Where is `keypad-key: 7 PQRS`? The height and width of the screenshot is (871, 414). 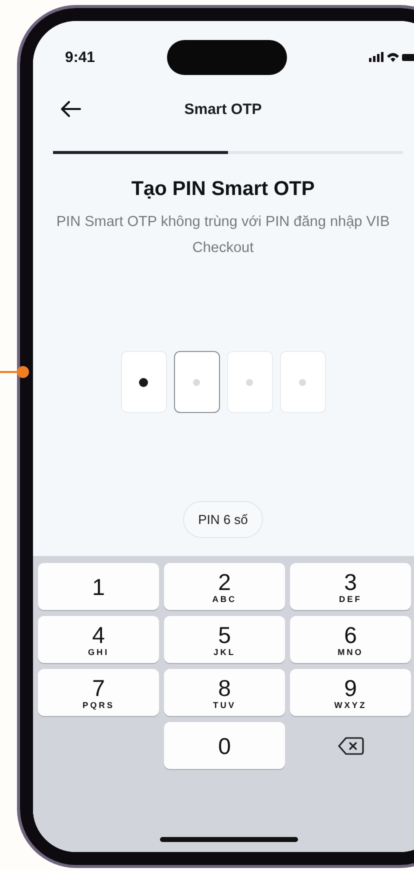 keypad-key: 7 PQRS is located at coordinates (98, 692).